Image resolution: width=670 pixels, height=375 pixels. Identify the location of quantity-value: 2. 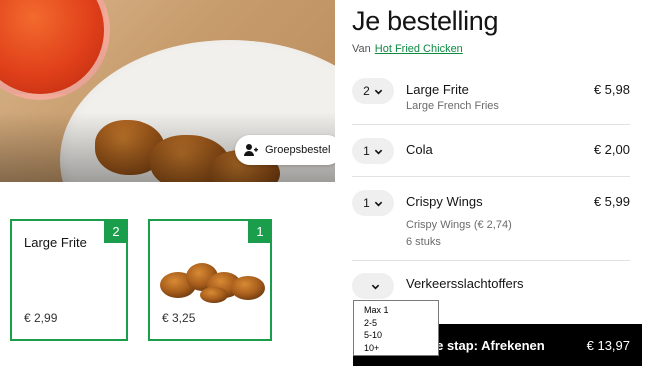
(366, 91).